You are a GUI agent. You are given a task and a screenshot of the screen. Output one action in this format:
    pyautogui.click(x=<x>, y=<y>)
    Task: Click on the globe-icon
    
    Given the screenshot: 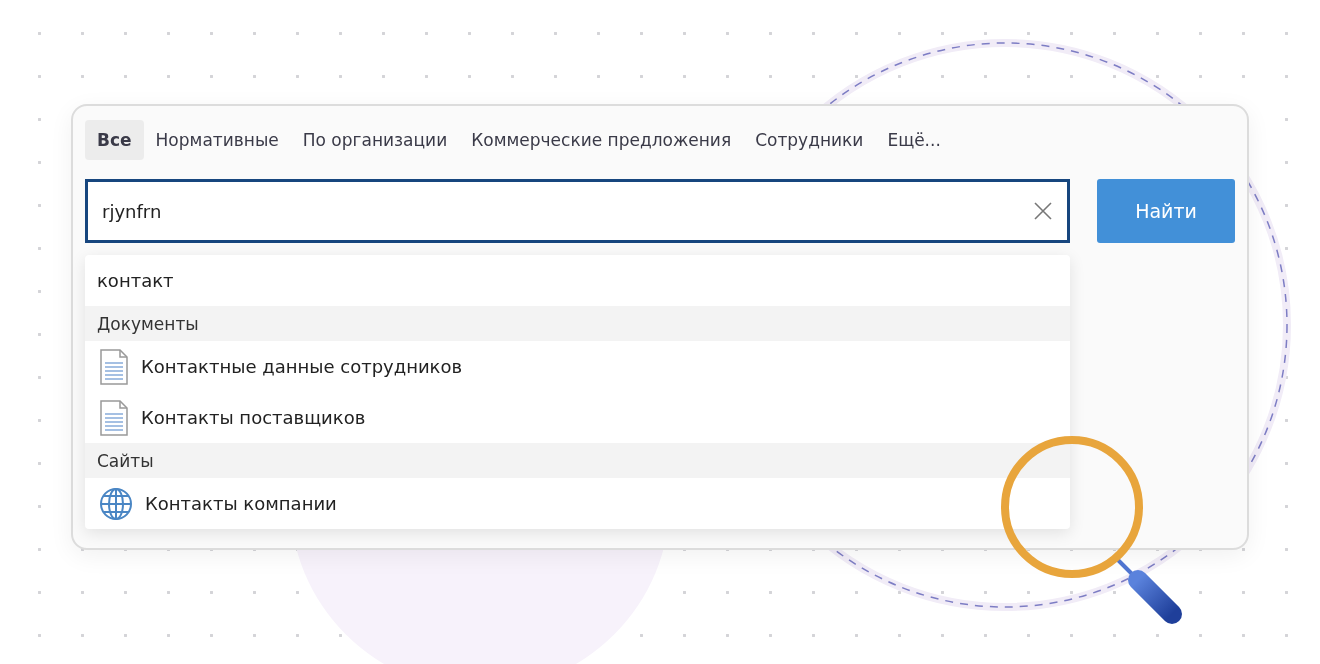 What is the action you would take?
    pyautogui.click(x=116, y=503)
    